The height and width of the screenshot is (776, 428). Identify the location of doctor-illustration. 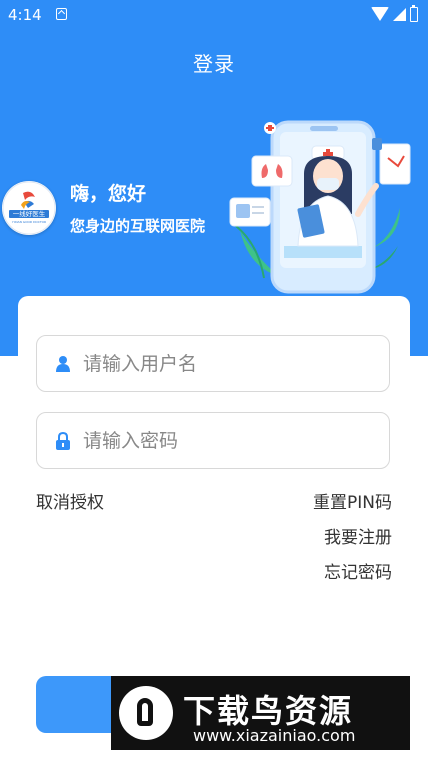
(320, 207).